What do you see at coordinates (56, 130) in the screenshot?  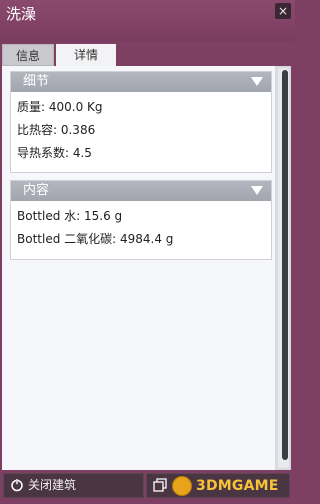 I see `detail-row-specific-heat: 比热容: 0.386` at bounding box center [56, 130].